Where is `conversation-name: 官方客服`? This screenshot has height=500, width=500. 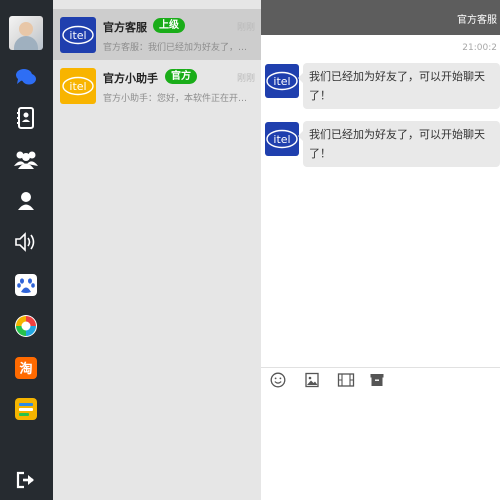
conversation-name: 官方客服 is located at coordinates (125, 27).